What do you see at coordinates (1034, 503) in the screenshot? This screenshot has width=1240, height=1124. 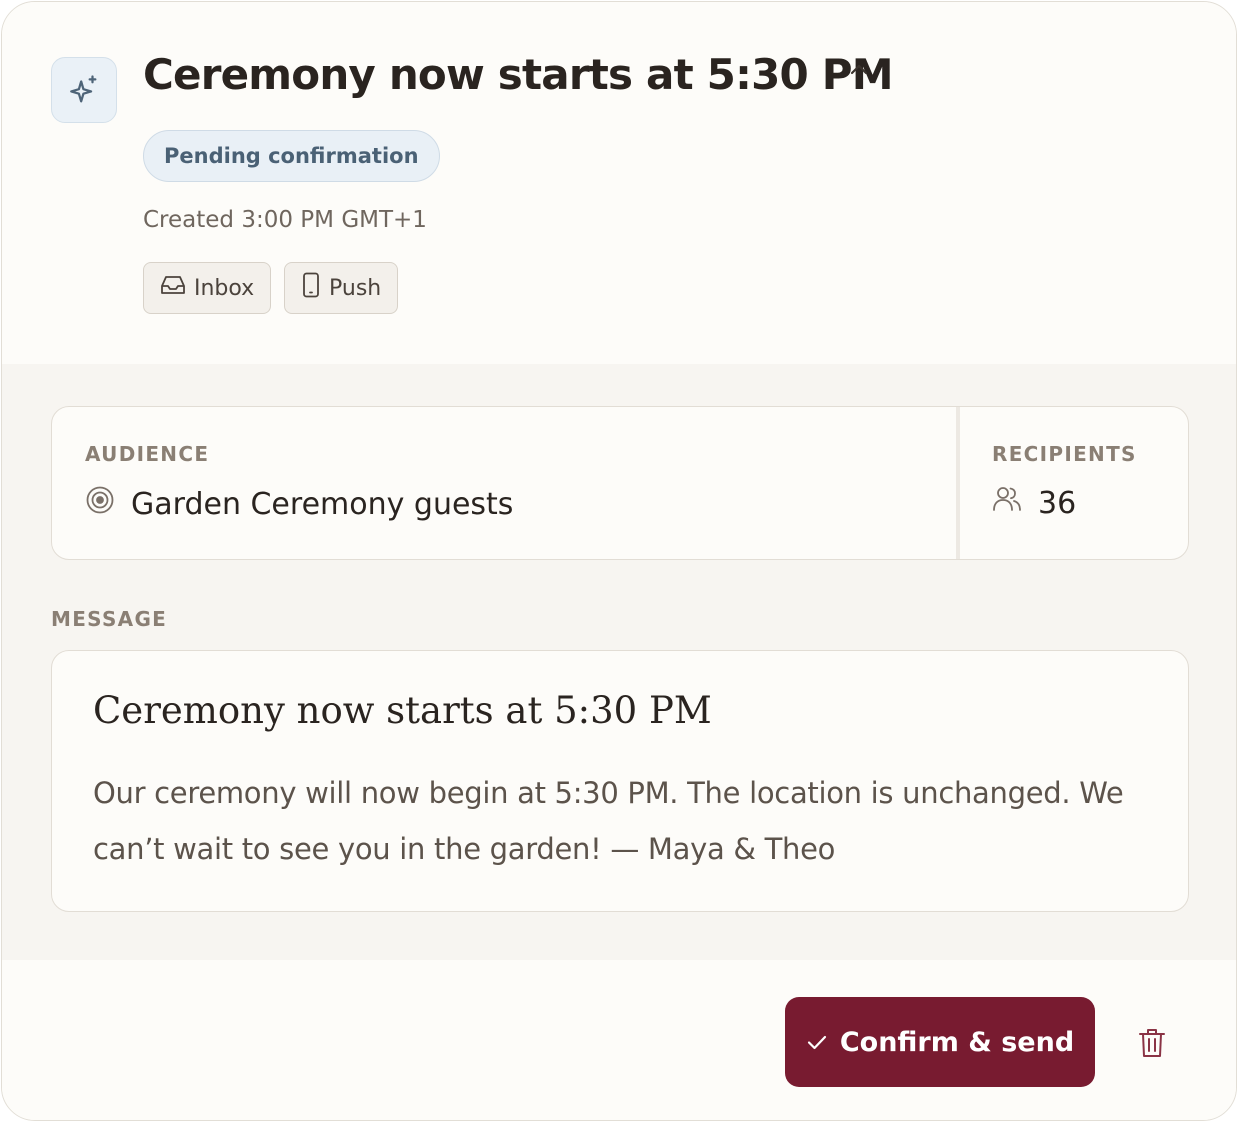 I see `recipients-value: 36` at bounding box center [1034, 503].